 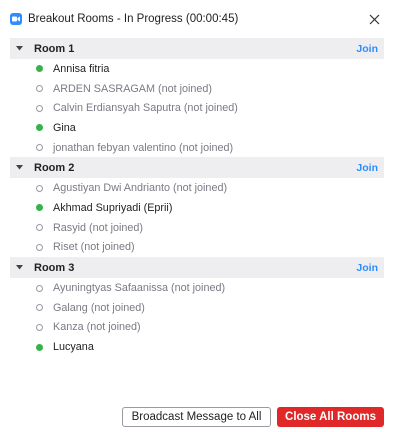 What do you see at coordinates (133, 88) in the screenshot?
I see `participant-name: ARDEN SASRAGAM (not joined)` at bounding box center [133, 88].